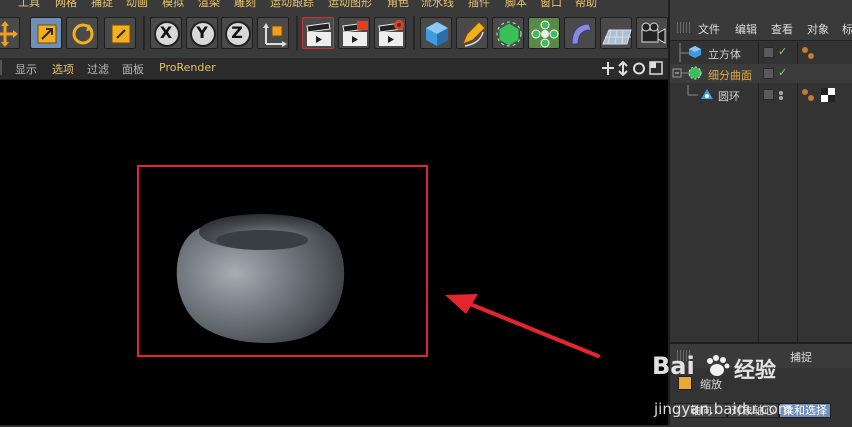  What do you see at coordinates (707, 94) in the screenshot?
I see `torus-icon` at bounding box center [707, 94].